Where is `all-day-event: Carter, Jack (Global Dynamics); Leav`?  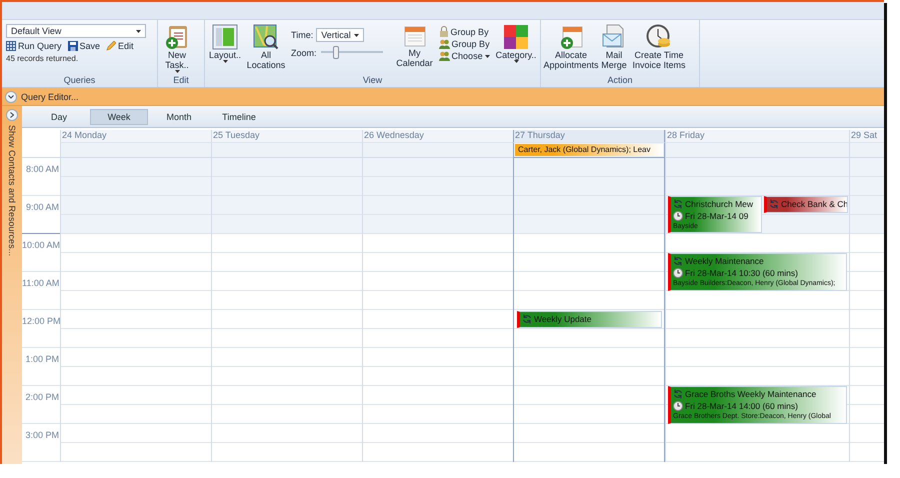
all-day-event: Carter, Jack (Global Dynamics); Leav is located at coordinates (589, 150).